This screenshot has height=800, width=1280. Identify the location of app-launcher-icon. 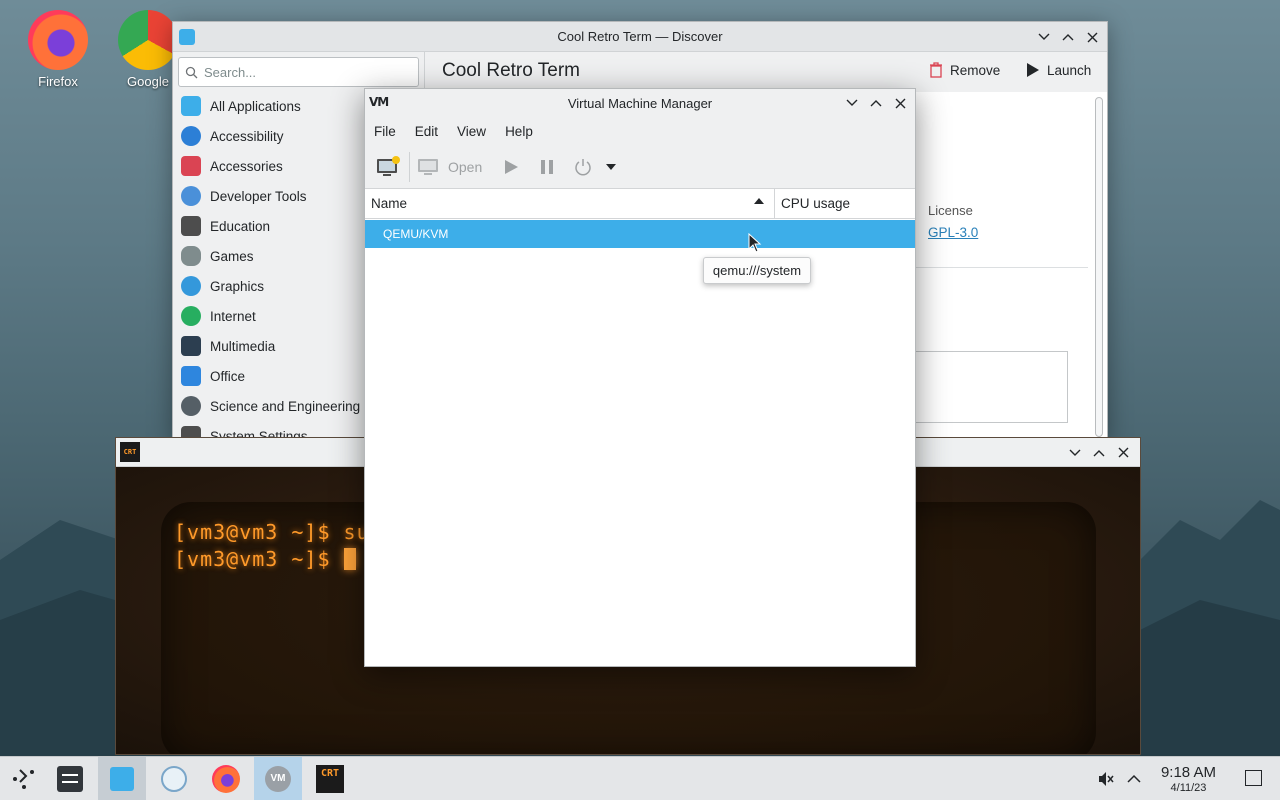
(23, 779).